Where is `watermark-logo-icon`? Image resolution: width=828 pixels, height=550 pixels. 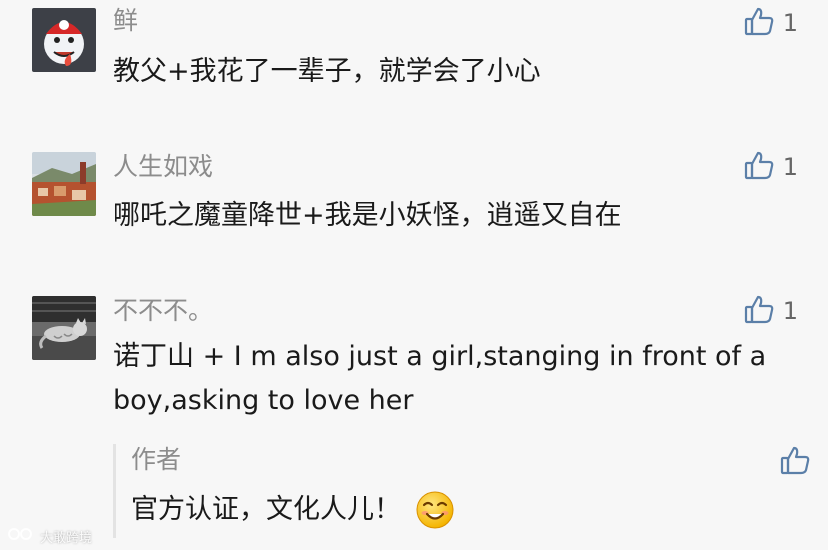
watermark-logo-icon is located at coordinates (21, 536).